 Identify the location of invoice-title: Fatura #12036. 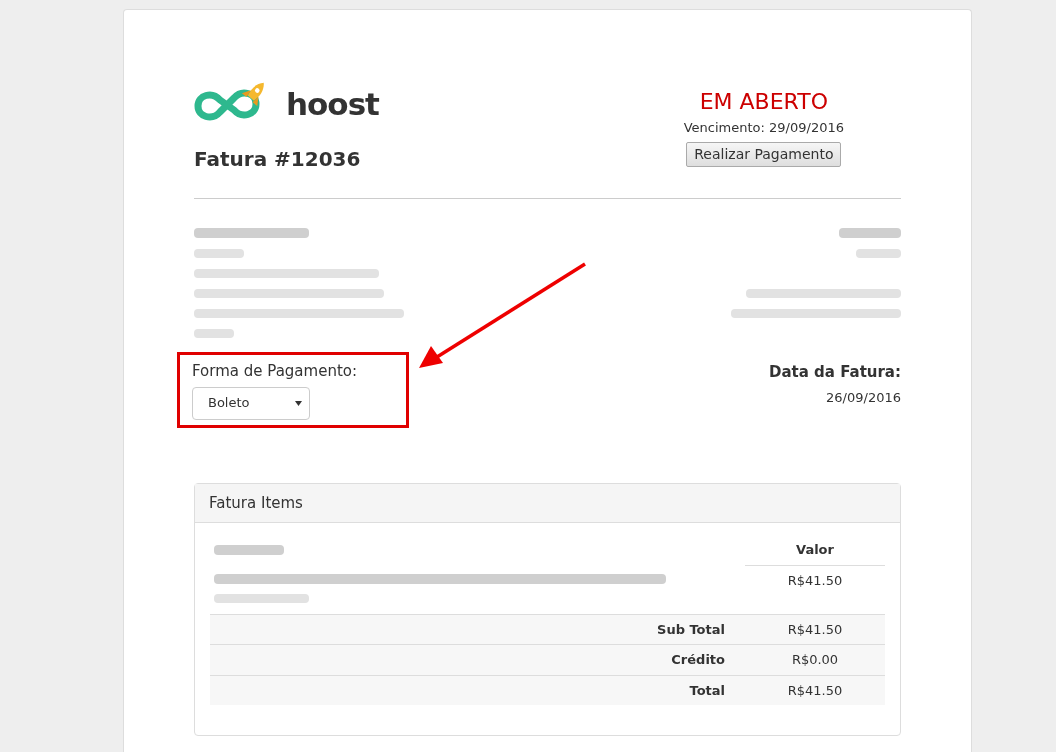
(278, 159).